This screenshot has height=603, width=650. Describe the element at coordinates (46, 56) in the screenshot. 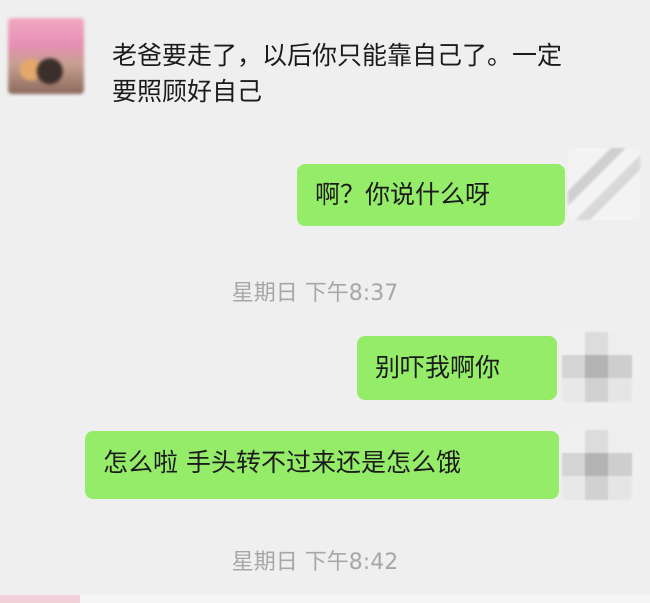

I see `contact-avatar` at that location.